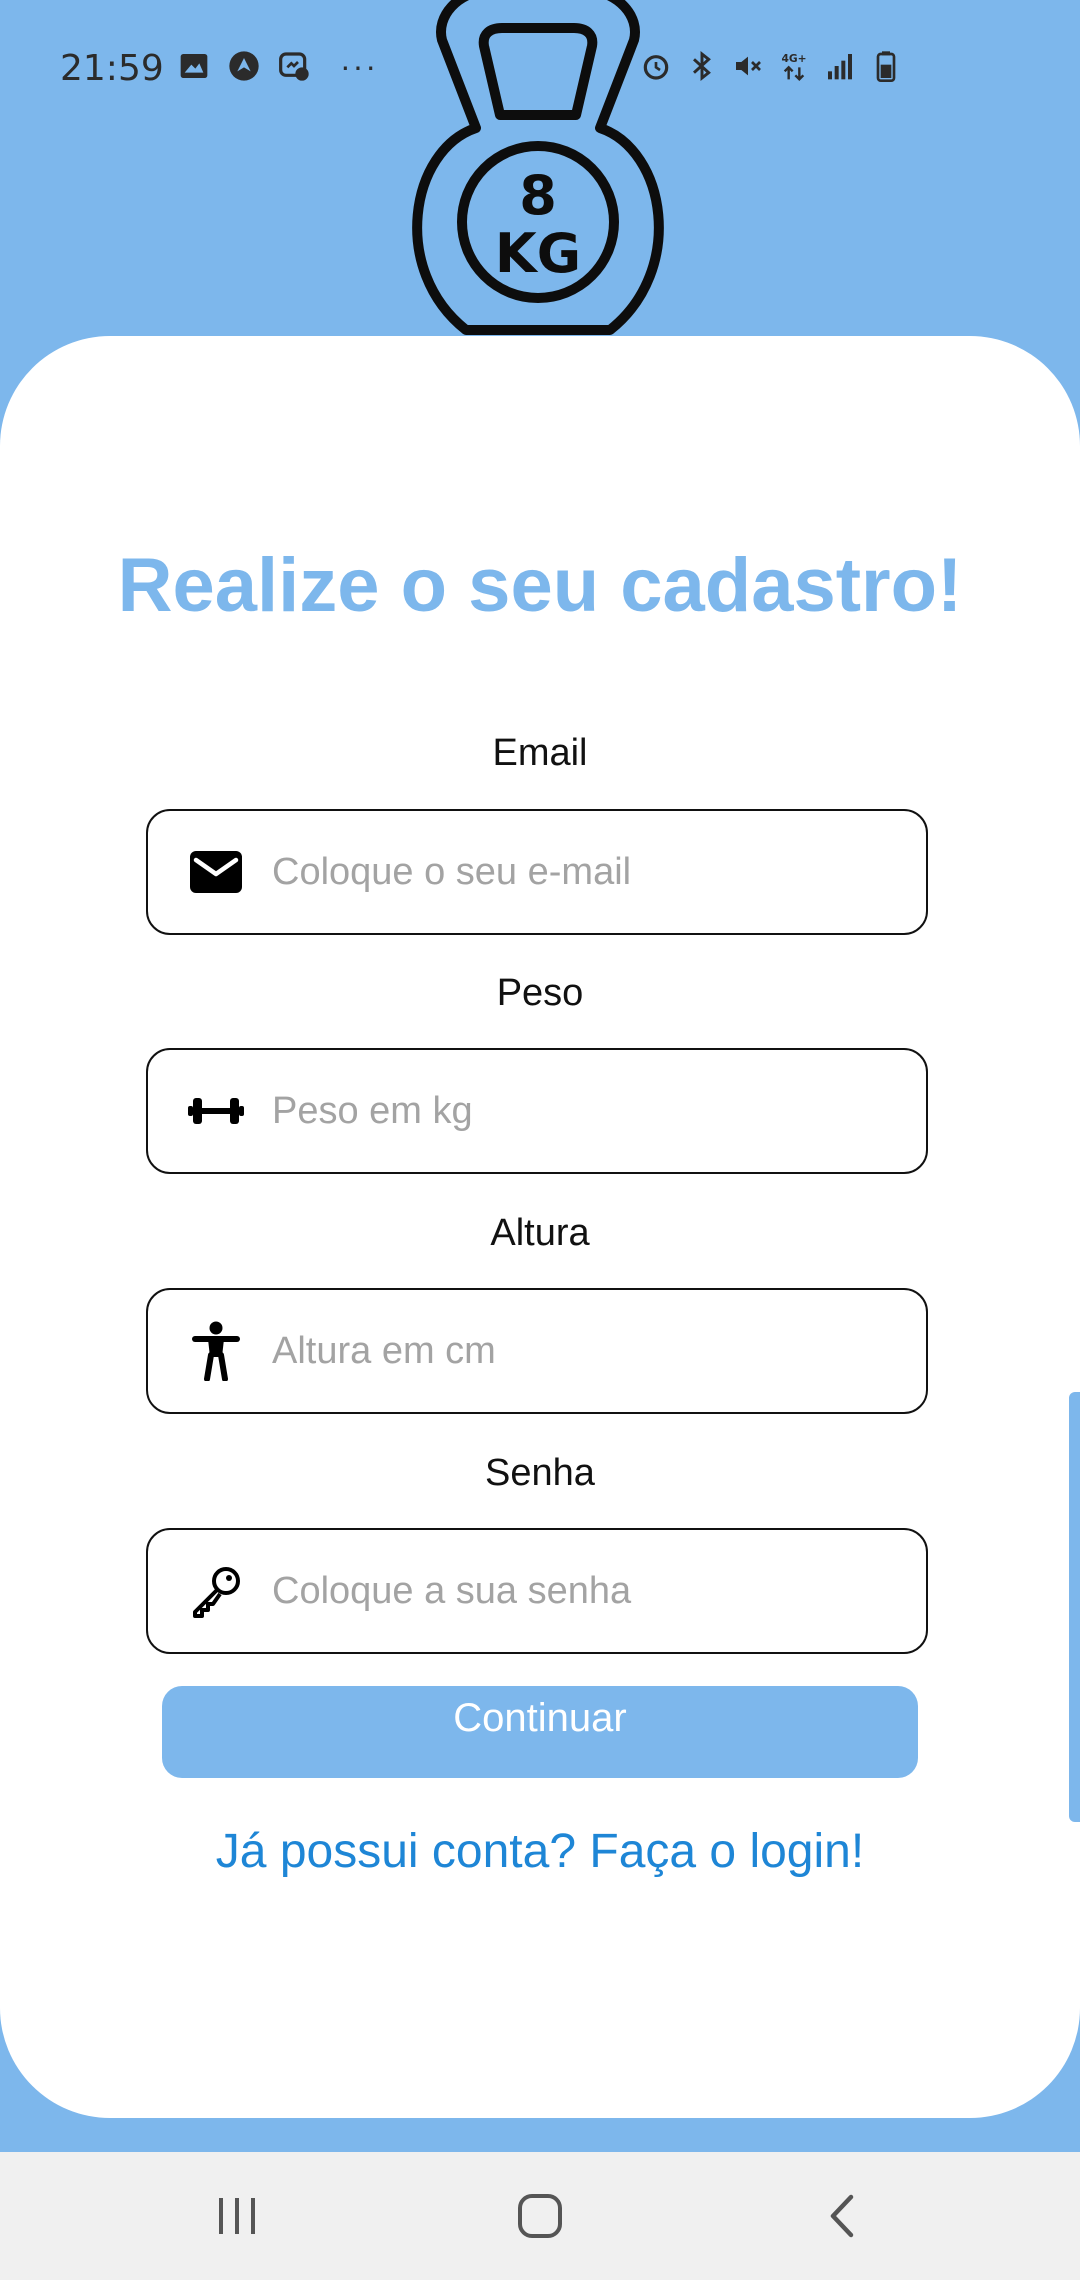  I want to click on back-icon, so click(842, 2216).